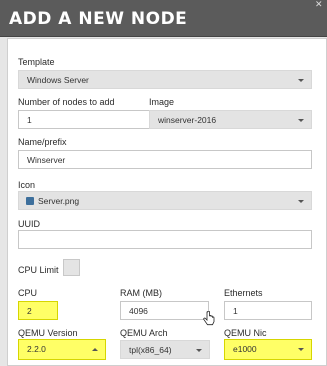 This screenshot has width=327, height=366. What do you see at coordinates (164, 310) in the screenshot?
I see `ram-input: 4096` at bounding box center [164, 310].